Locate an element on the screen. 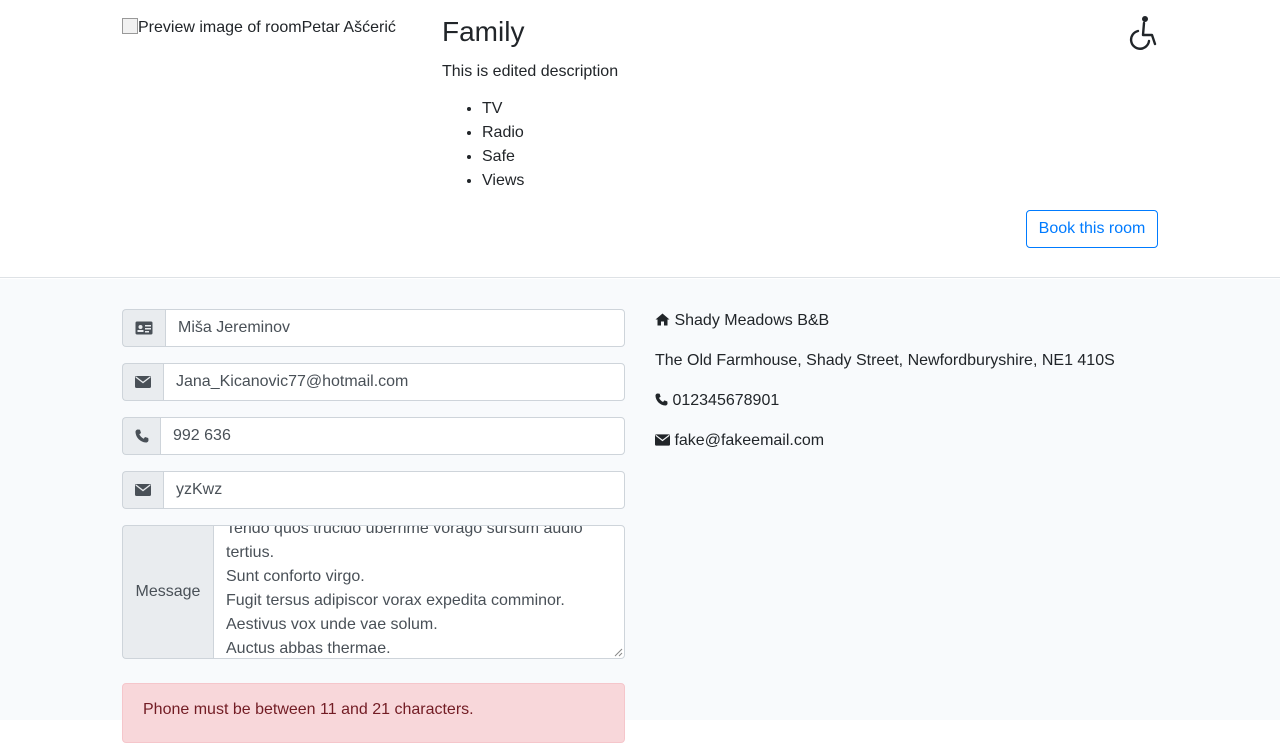 The width and height of the screenshot is (1280, 743). phone-input-group is located at coordinates (373, 436).